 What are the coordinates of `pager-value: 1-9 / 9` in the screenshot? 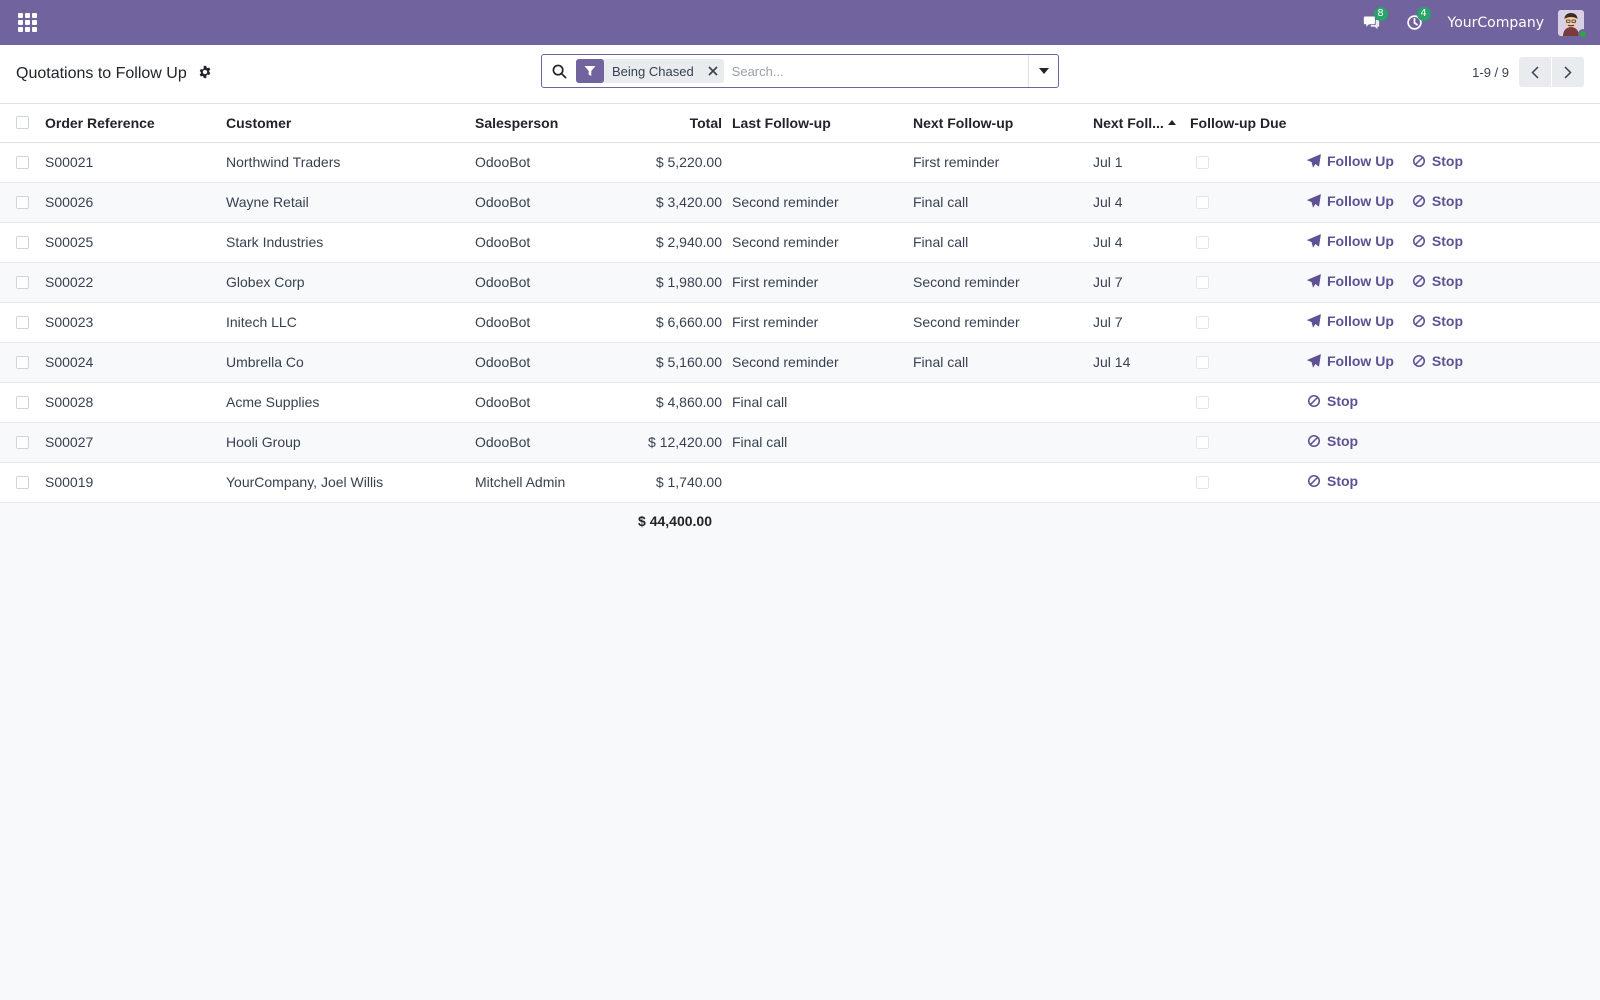 It's located at (1490, 72).